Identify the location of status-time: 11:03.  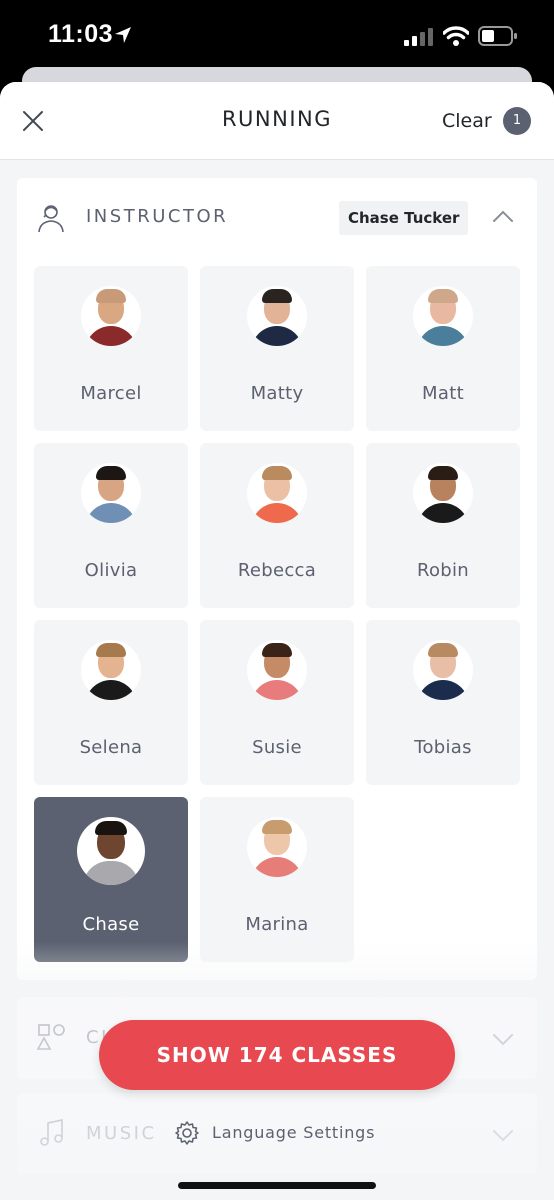
(81, 34).